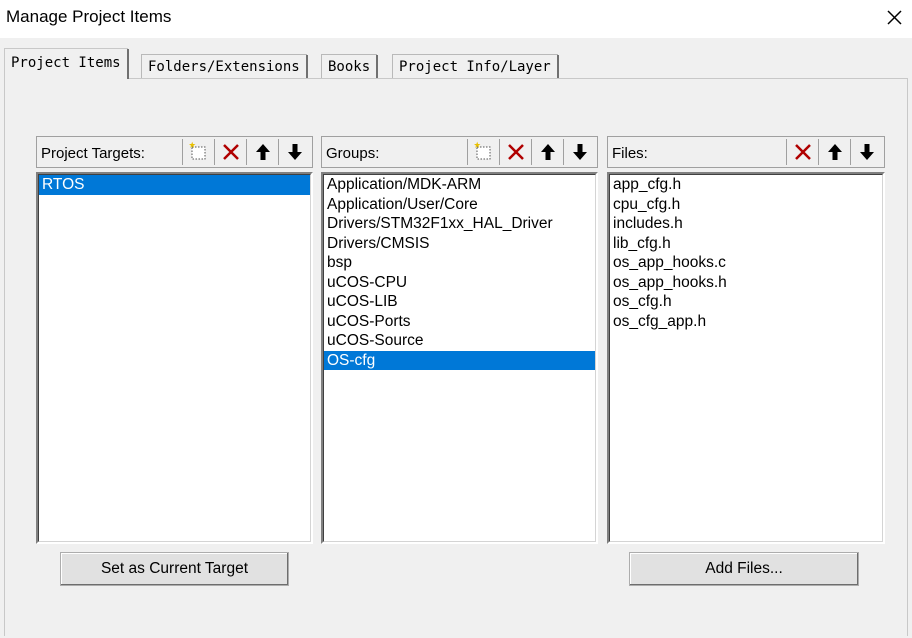 The width and height of the screenshot is (912, 638). Describe the element at coordinates (746, 205) in the screenshot. I see `list-item: cpu_cfg.h` at that location.